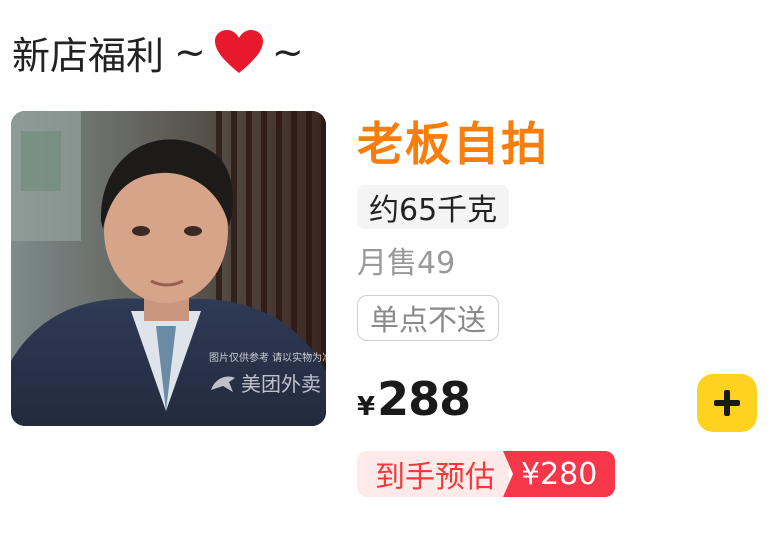  Describe the element at coordinates (428, 318) in the screenshot. I see `delivery-note-tag: 单点不送` at that location.